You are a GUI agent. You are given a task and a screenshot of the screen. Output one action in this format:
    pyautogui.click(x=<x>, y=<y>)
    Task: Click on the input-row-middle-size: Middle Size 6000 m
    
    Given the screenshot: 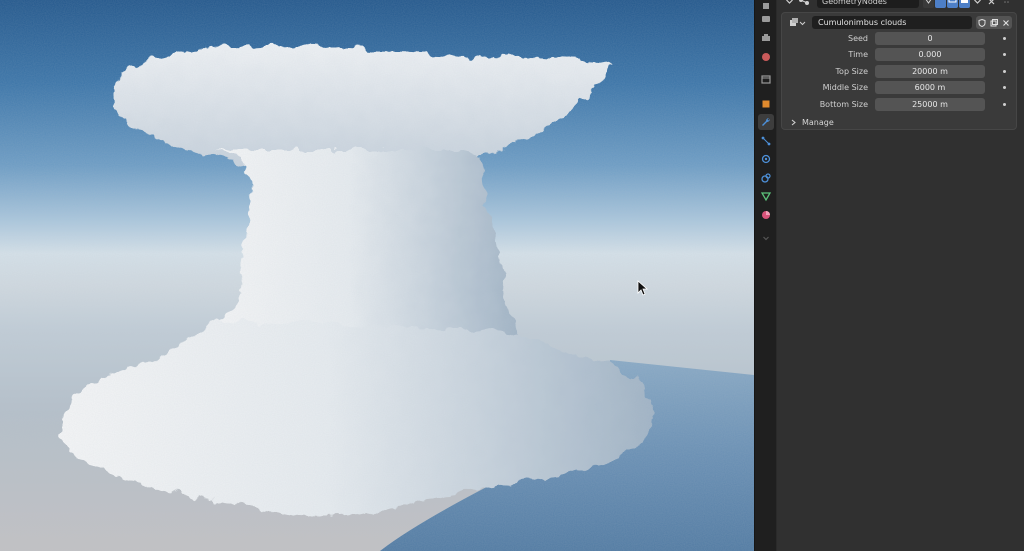 What is the action you would take?
    pyautogui.click(x=899, y=87)
    